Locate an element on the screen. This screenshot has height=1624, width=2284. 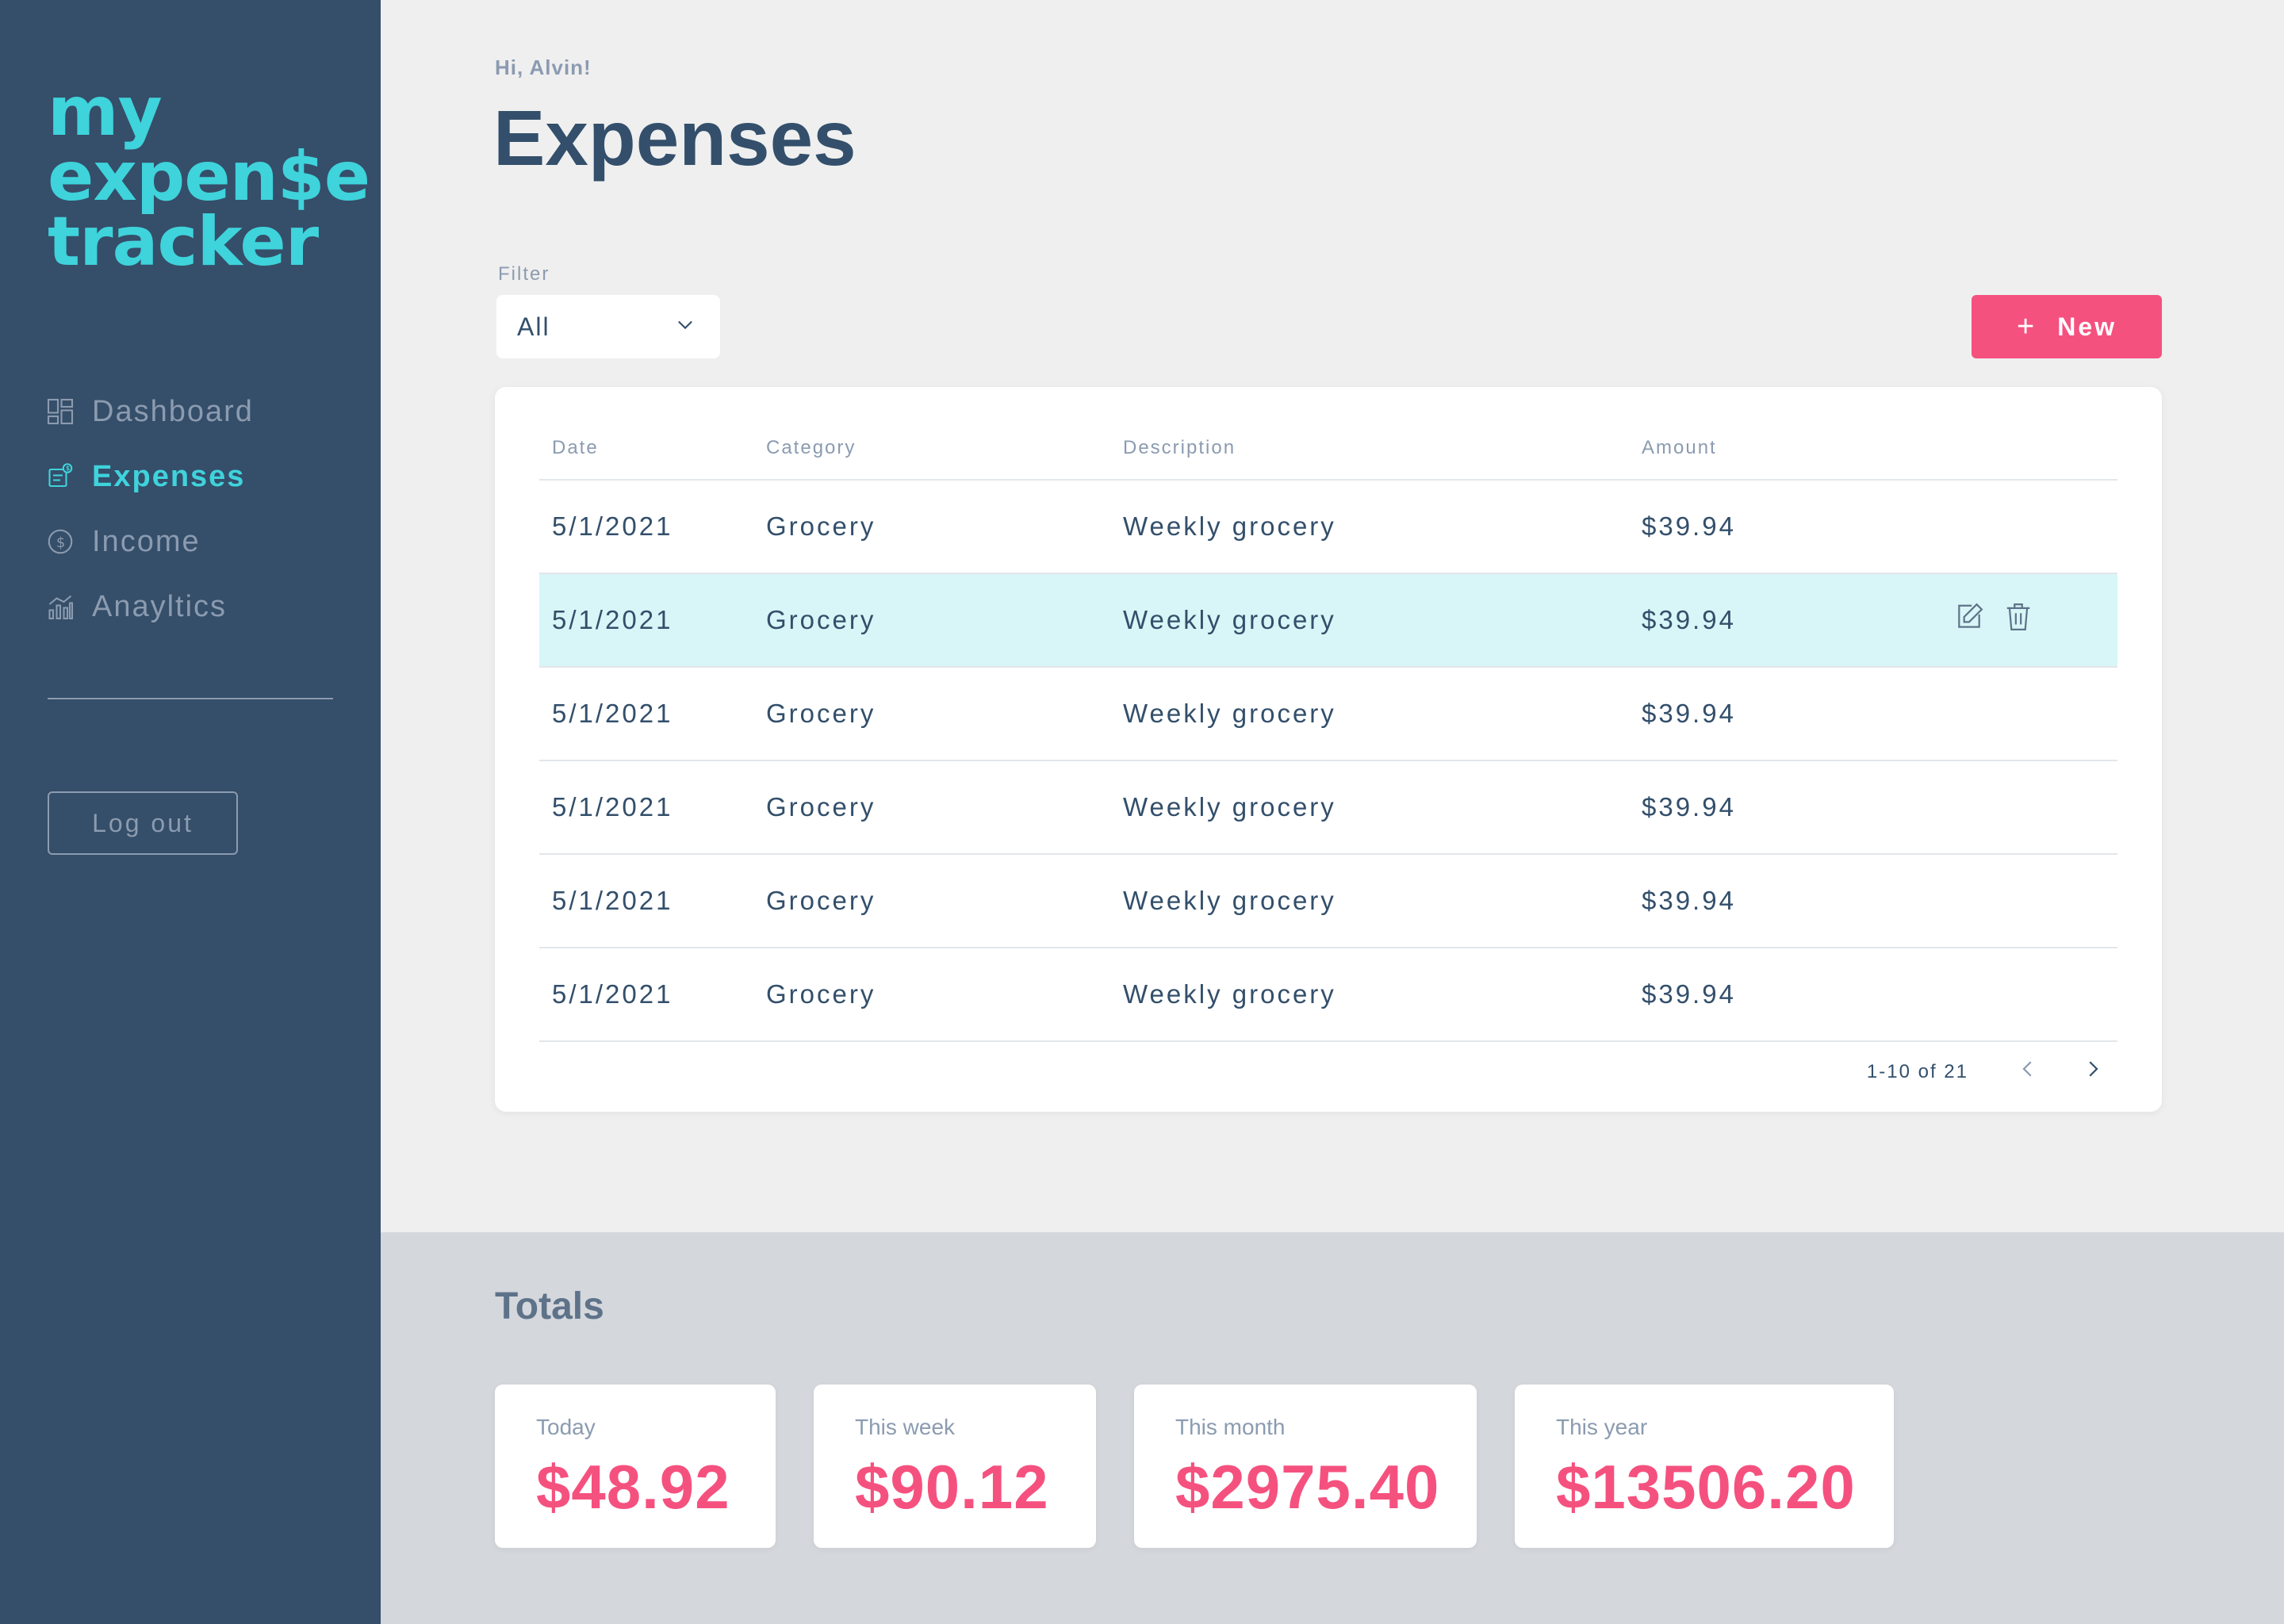
app-logo: my expen$e tracker is located at coordinates (209, 177).